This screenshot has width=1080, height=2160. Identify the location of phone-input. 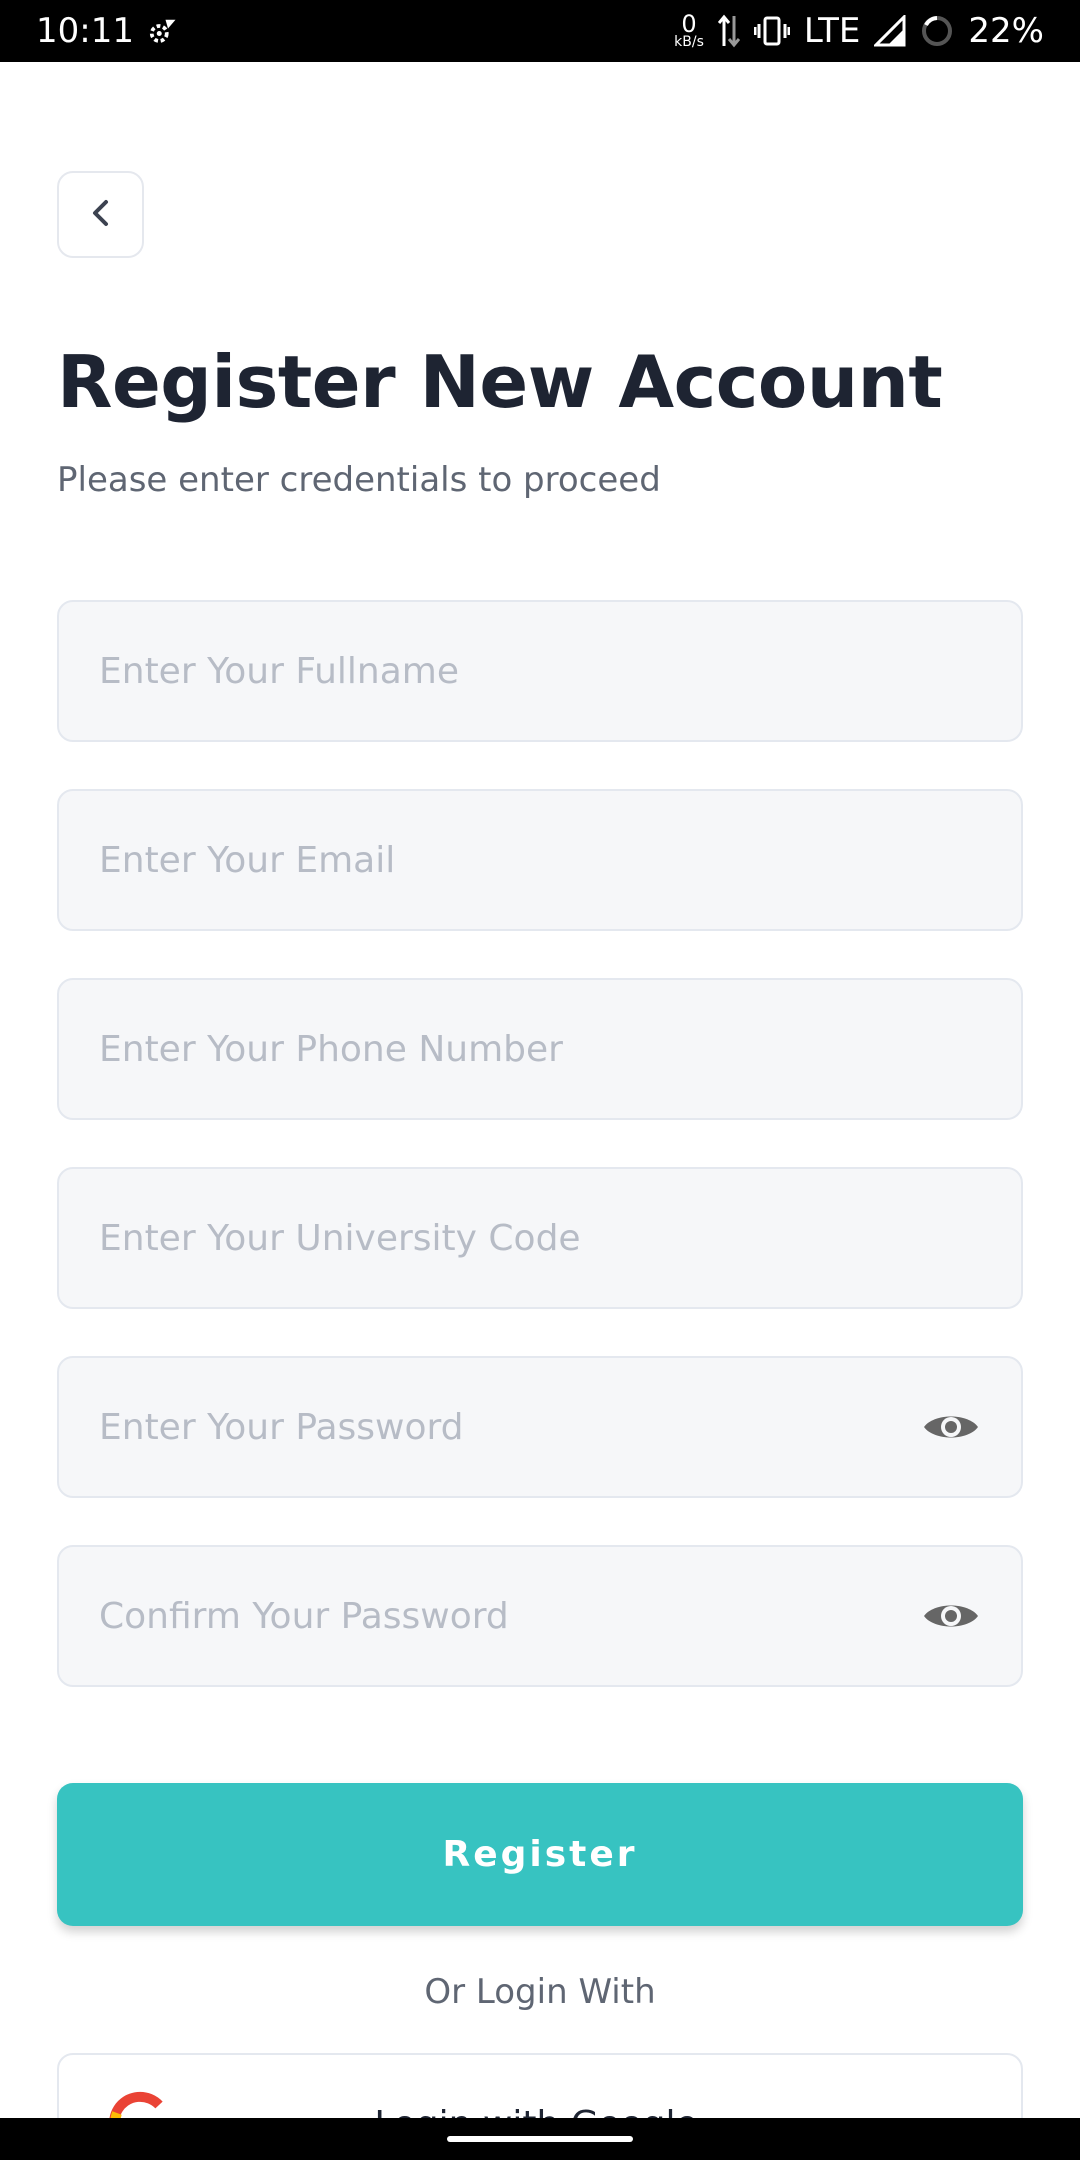
(540, 1049).